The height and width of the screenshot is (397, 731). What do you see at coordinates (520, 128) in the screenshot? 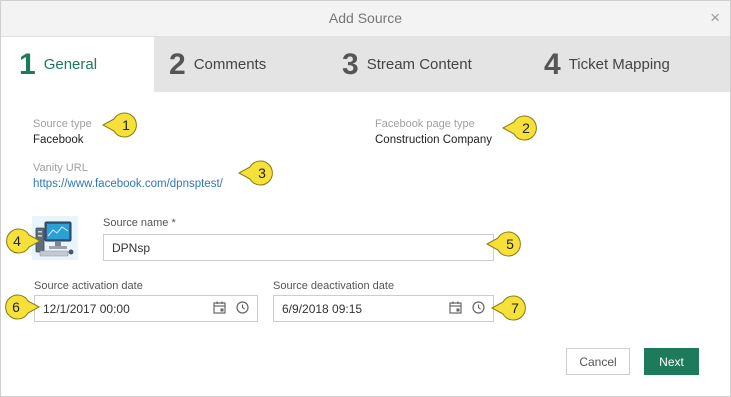
I see `callout-2: 2` at bounding box center [520, 128].